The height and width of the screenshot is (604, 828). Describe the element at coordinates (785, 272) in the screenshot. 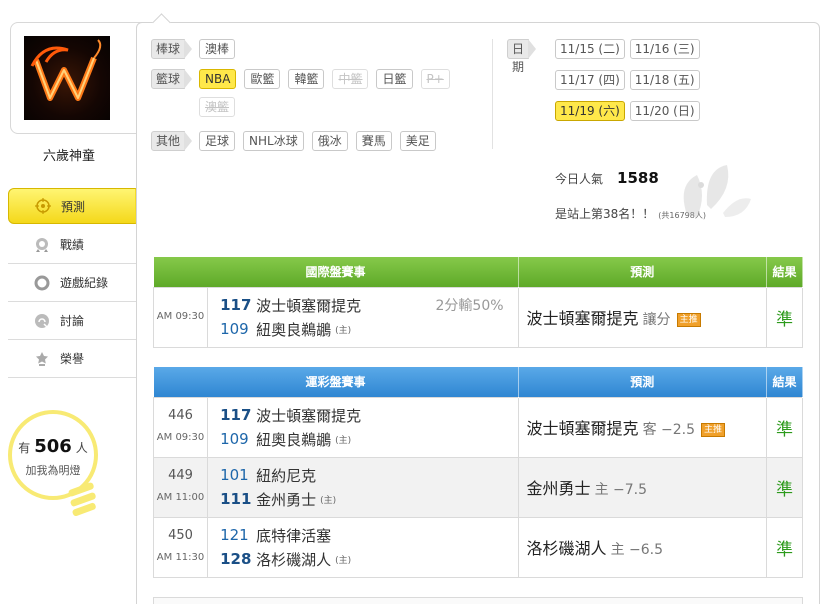

I see `intl-header-result: 結果` at that location.